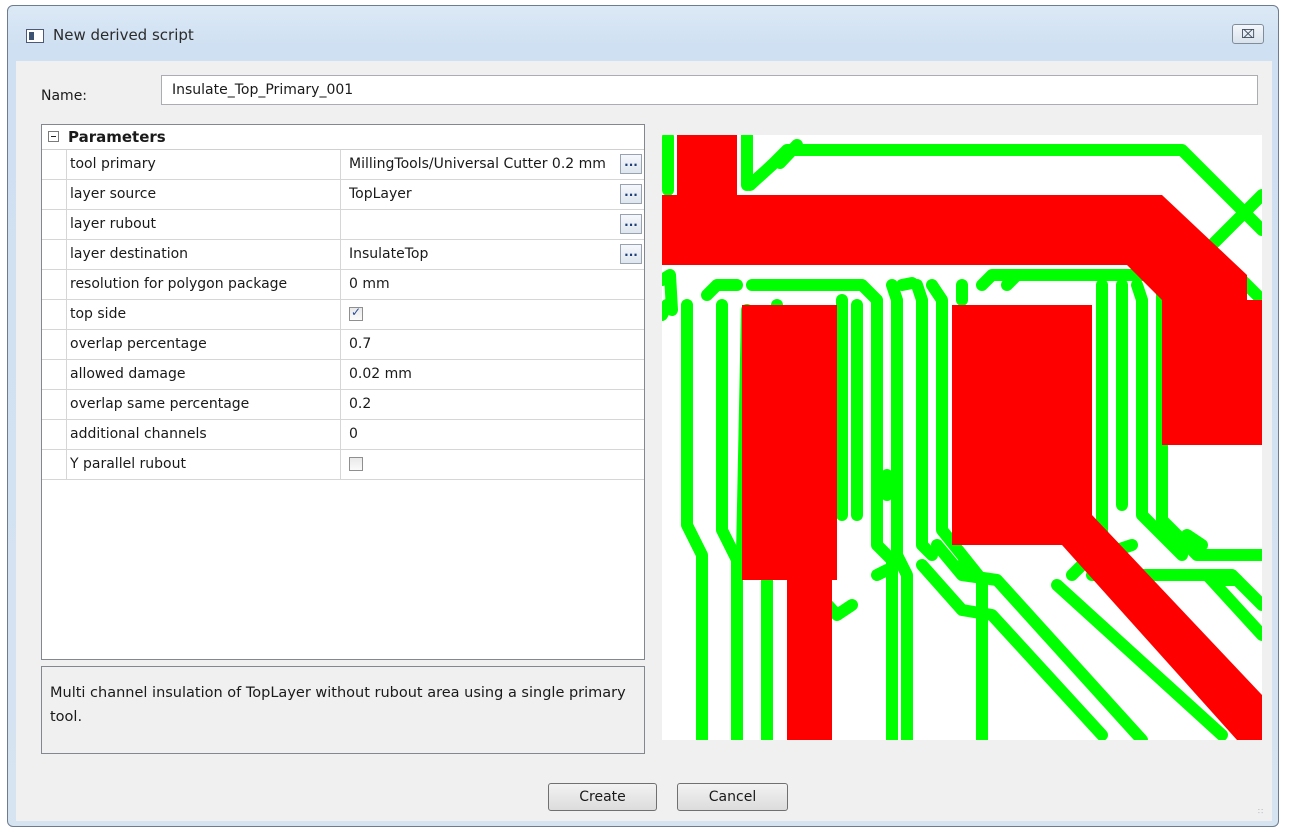  What do you see at coordinates (484, 374) in the screenshot?
I see `parameter-value: 0.02 mm` at bounding box center [484, 374].